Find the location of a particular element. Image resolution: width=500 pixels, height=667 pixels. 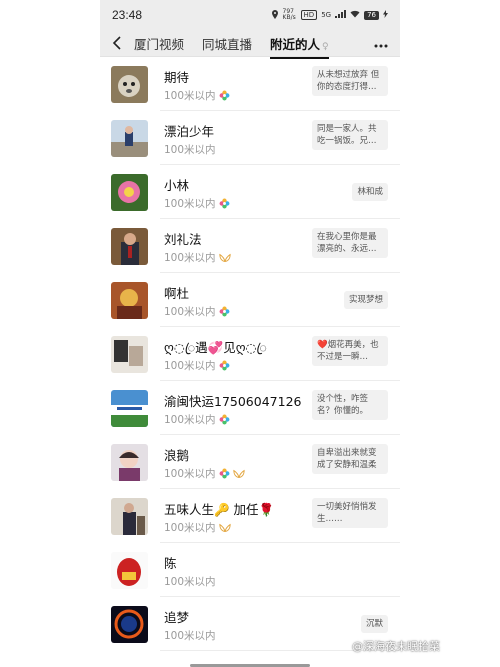

back-arrow-icon is located at coordinates (116, 43).